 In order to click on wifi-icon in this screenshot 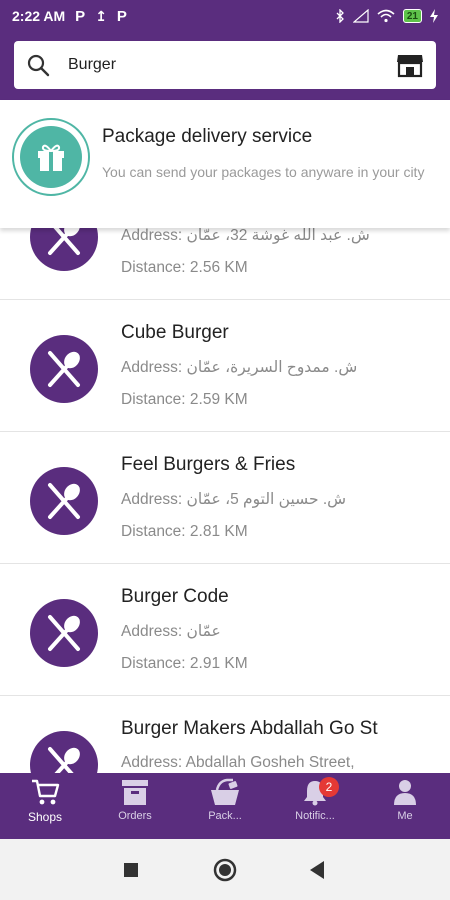, I will do `click(386, 16)`.